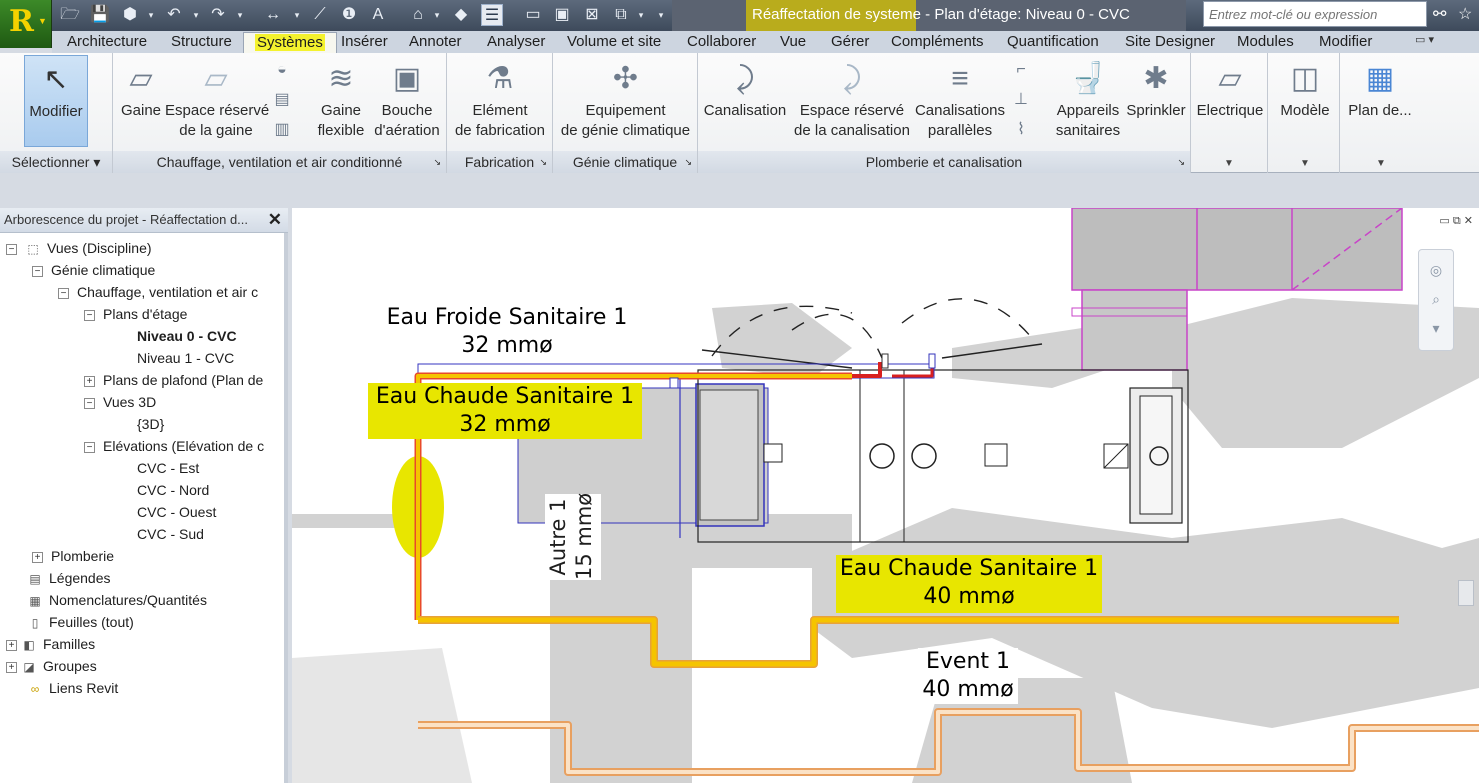 Image resolution: width=1479 pixels, height=783 pixels. Describe the element at coordinates (176, 512) in the screenshot. I see `tree-item-cvc-ouest: CVC - Ouest` at that location.